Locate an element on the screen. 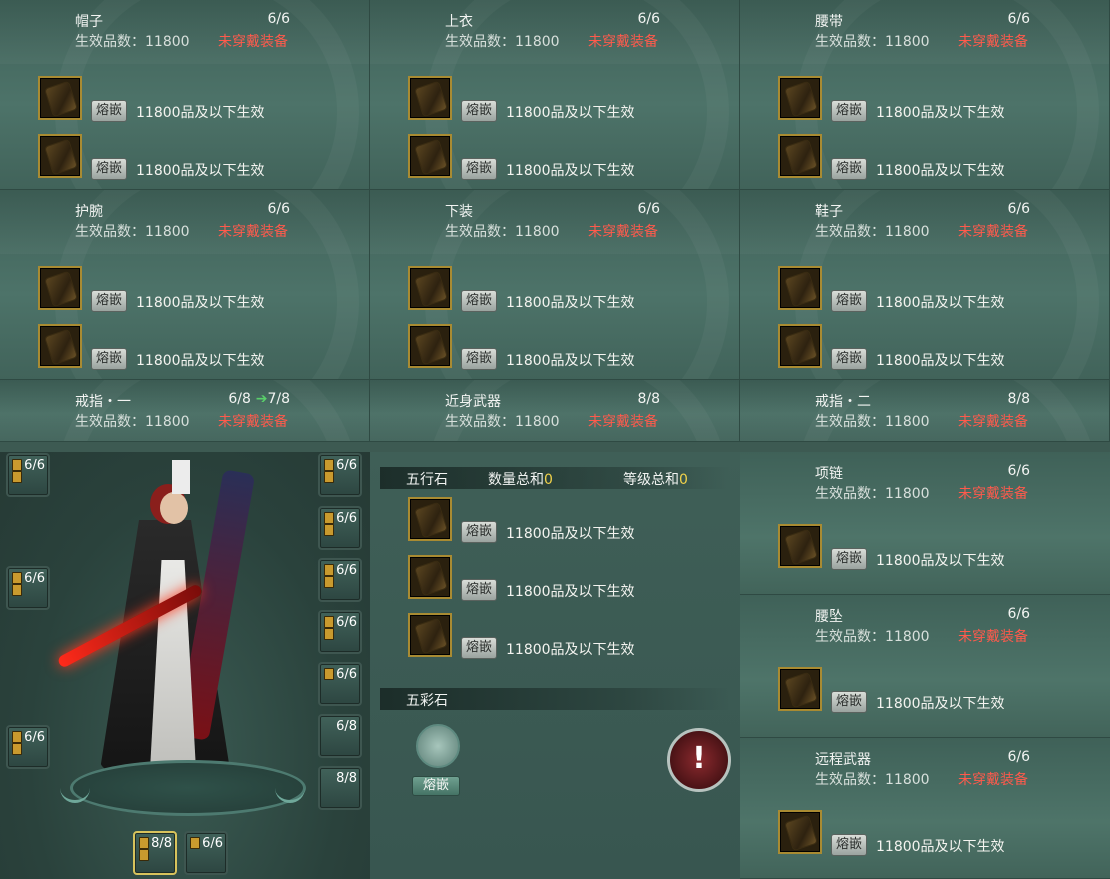 This screenshot has height=879, width=1110. qty-label: 数量总和 is located at coordinates (516, 480).